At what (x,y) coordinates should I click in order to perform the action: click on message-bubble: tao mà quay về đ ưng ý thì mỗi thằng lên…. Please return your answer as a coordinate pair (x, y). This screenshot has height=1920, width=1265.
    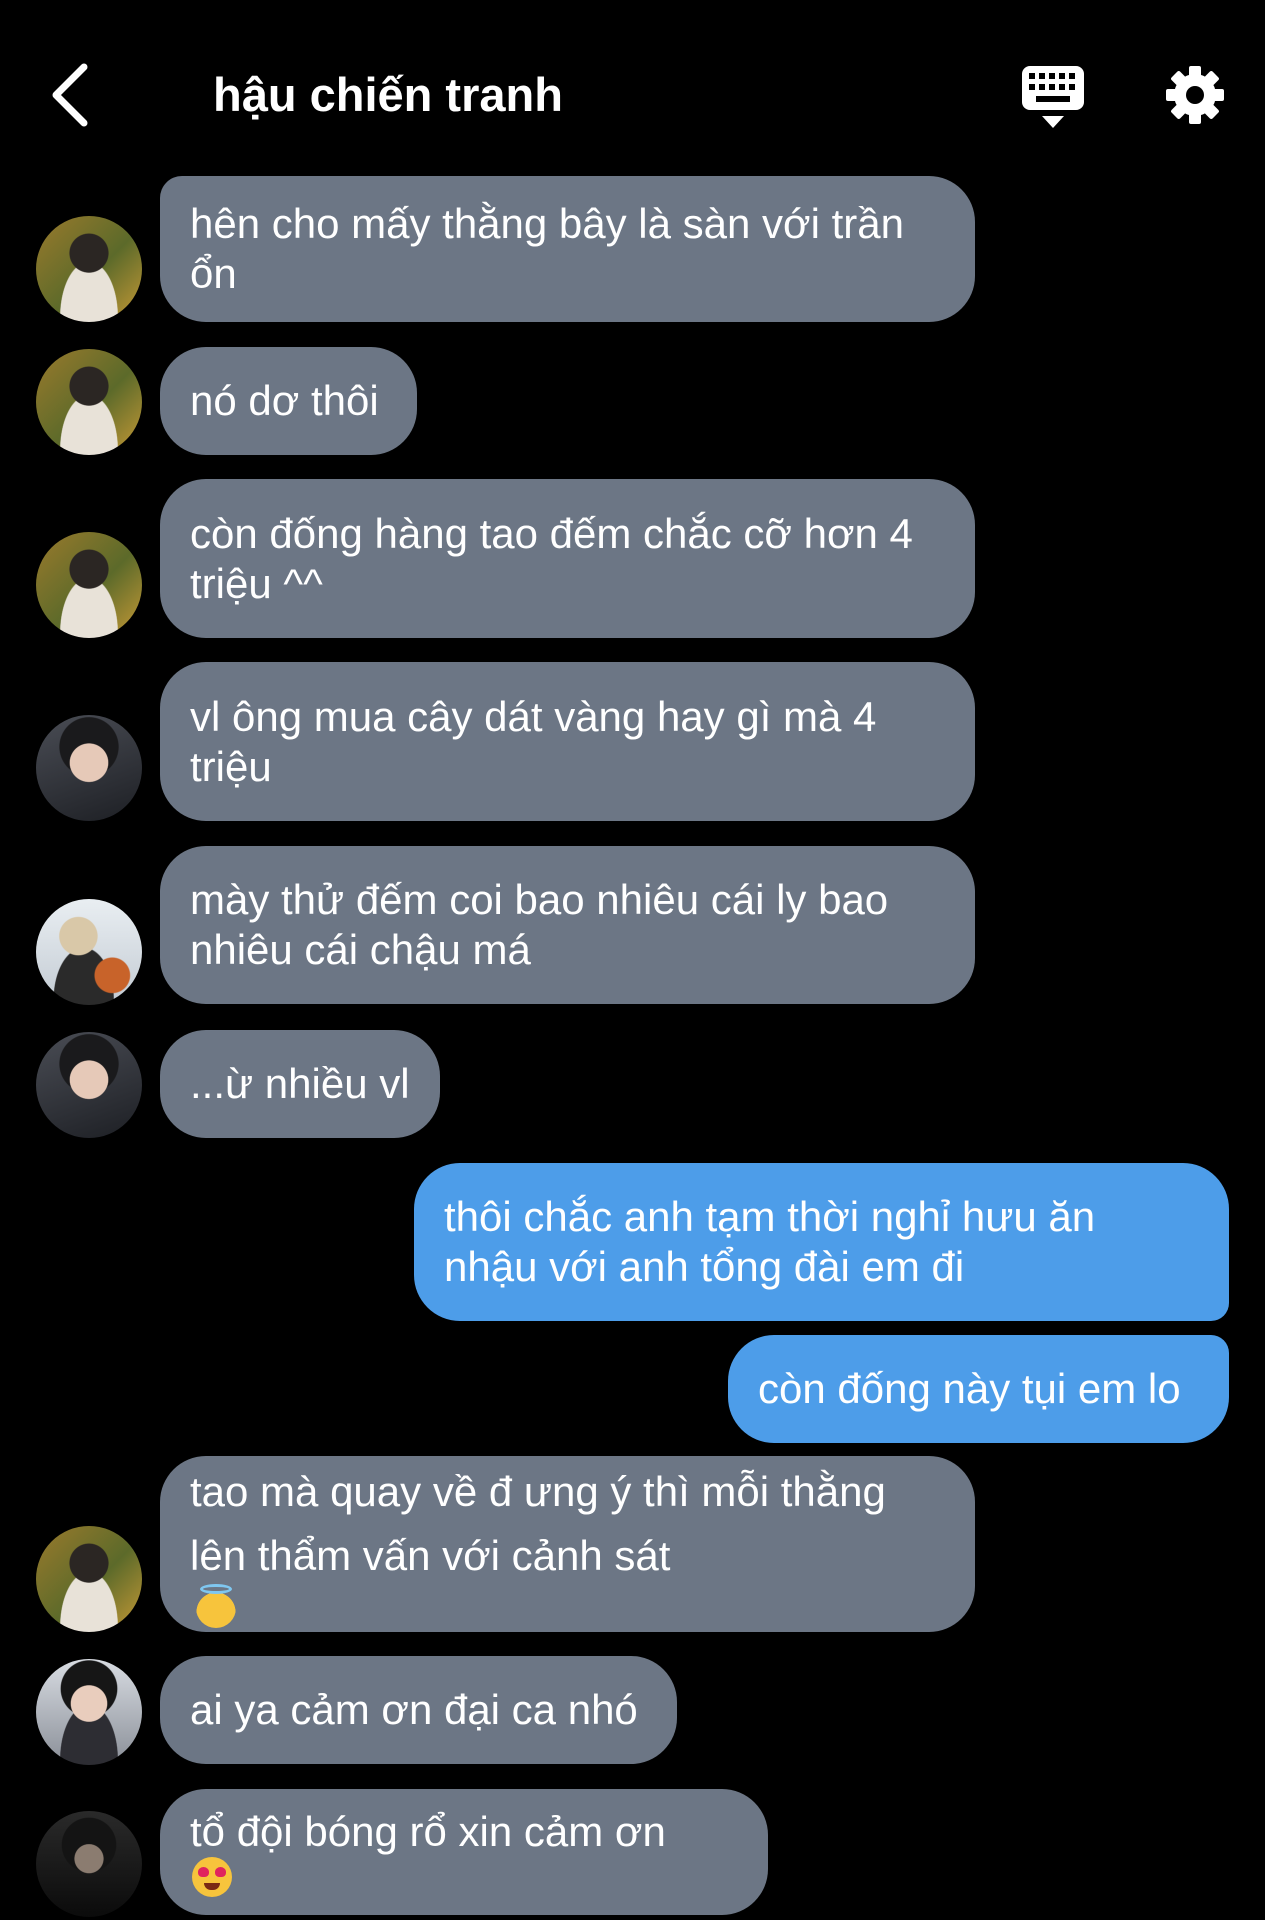
    Looking at the image, I should click on (567, 1544).